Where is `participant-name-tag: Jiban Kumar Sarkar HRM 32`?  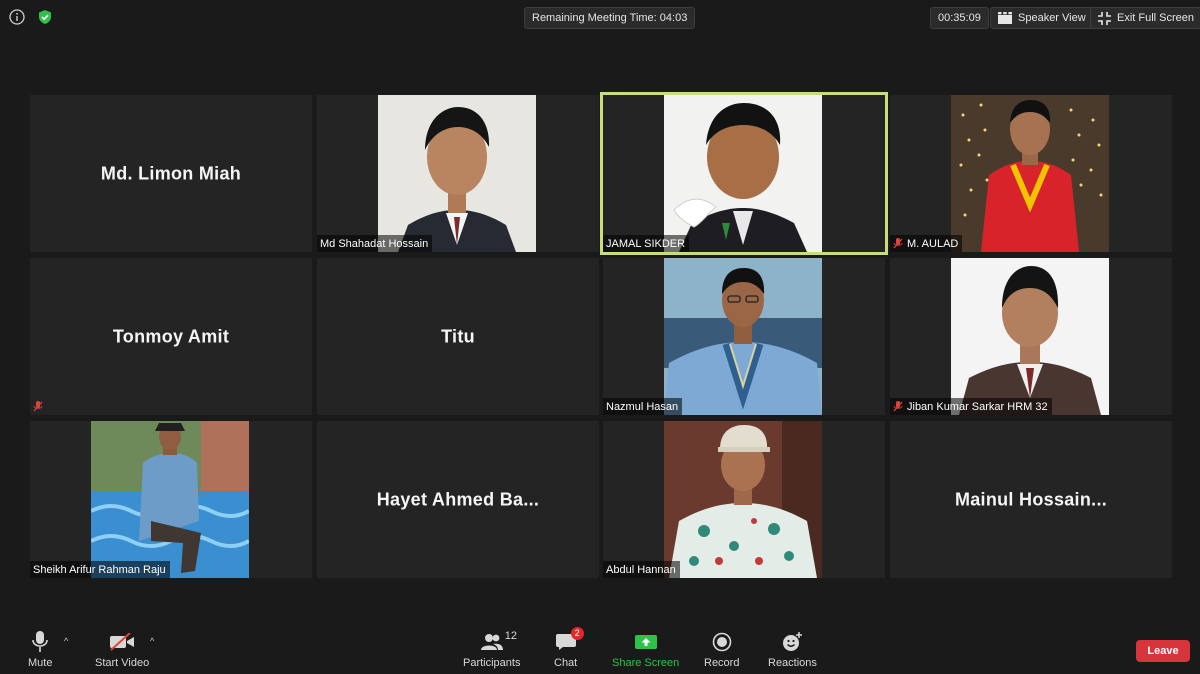
participant-name-tag: Jiban Kumar Sarkar HRM 32 is located at coordinates (971, 406).